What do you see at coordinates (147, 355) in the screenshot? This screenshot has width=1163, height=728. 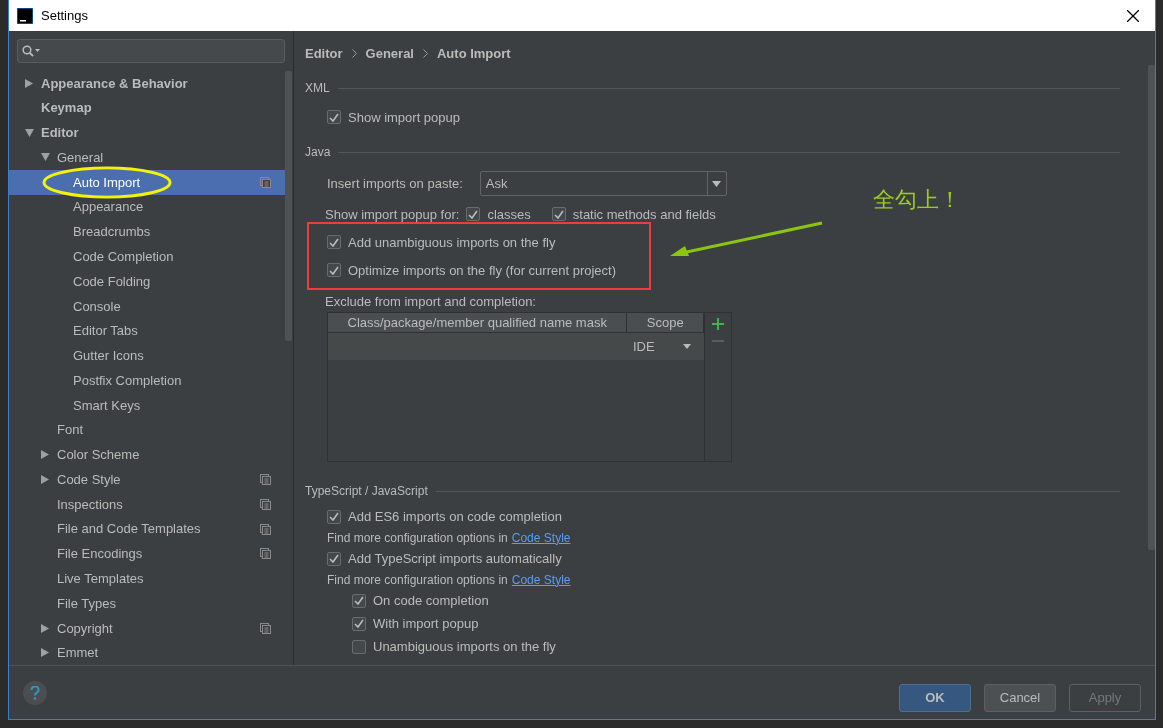 I see `tree-item: Gutter Icons` at bounding box center [147, 355].